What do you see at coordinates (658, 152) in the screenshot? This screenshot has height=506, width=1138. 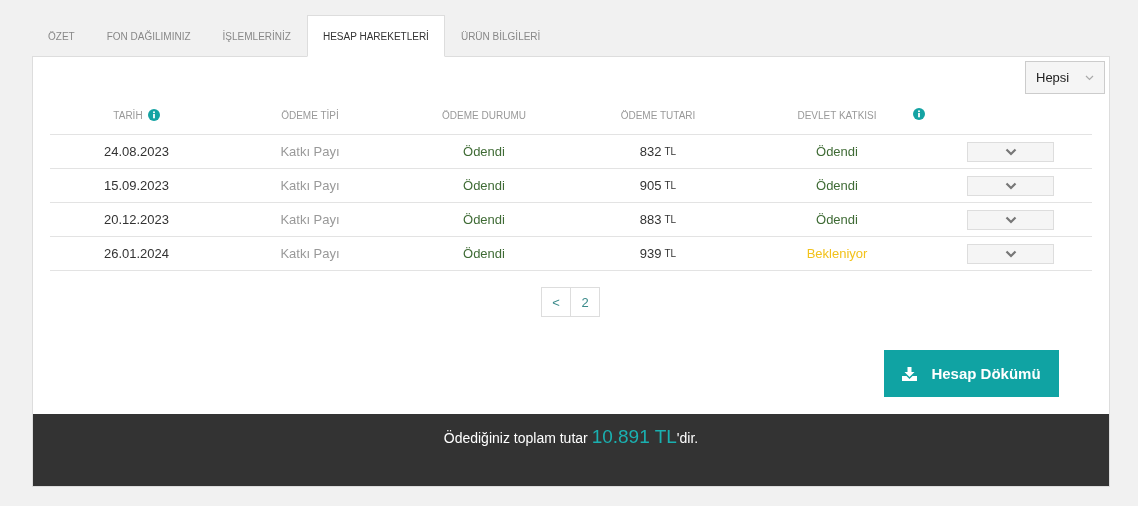 I see `table-cell-text: 832 TL` at bounding box center [658, 152].